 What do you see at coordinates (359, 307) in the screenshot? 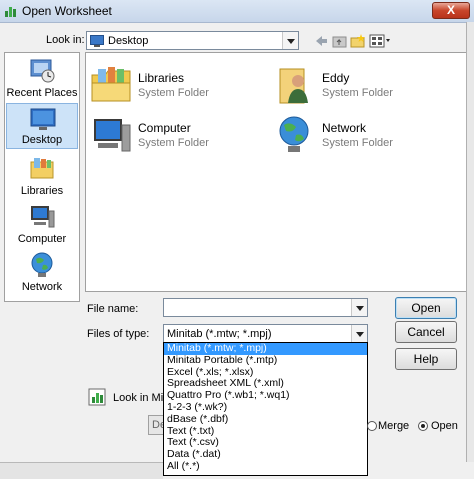
I see `filename-dropdown-arrow` at bounding box center [359, 307].